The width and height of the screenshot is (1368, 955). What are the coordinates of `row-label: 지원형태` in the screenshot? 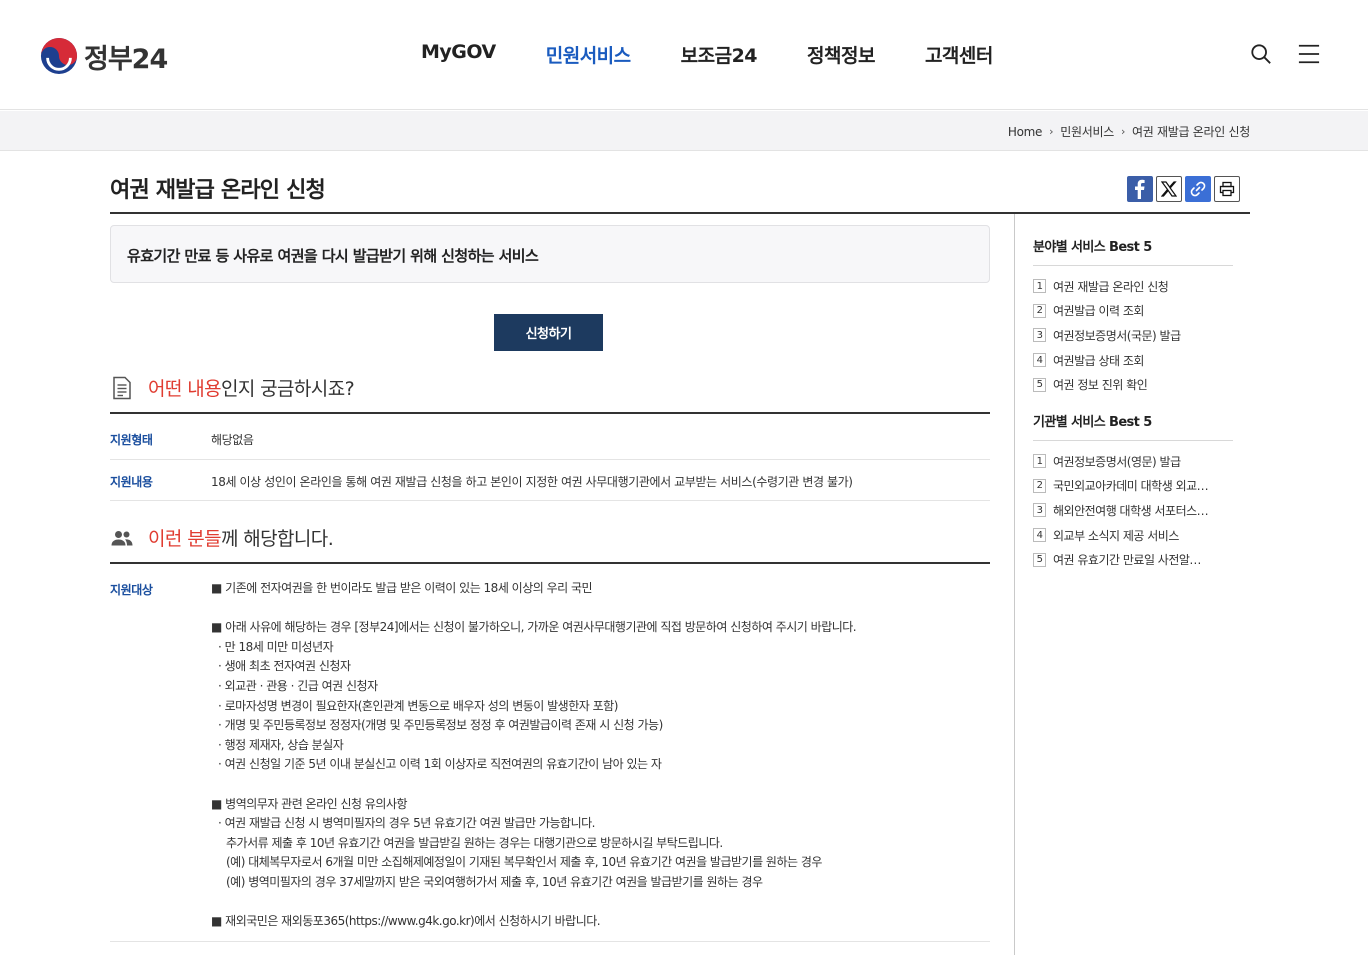 It's located at (131, 440).